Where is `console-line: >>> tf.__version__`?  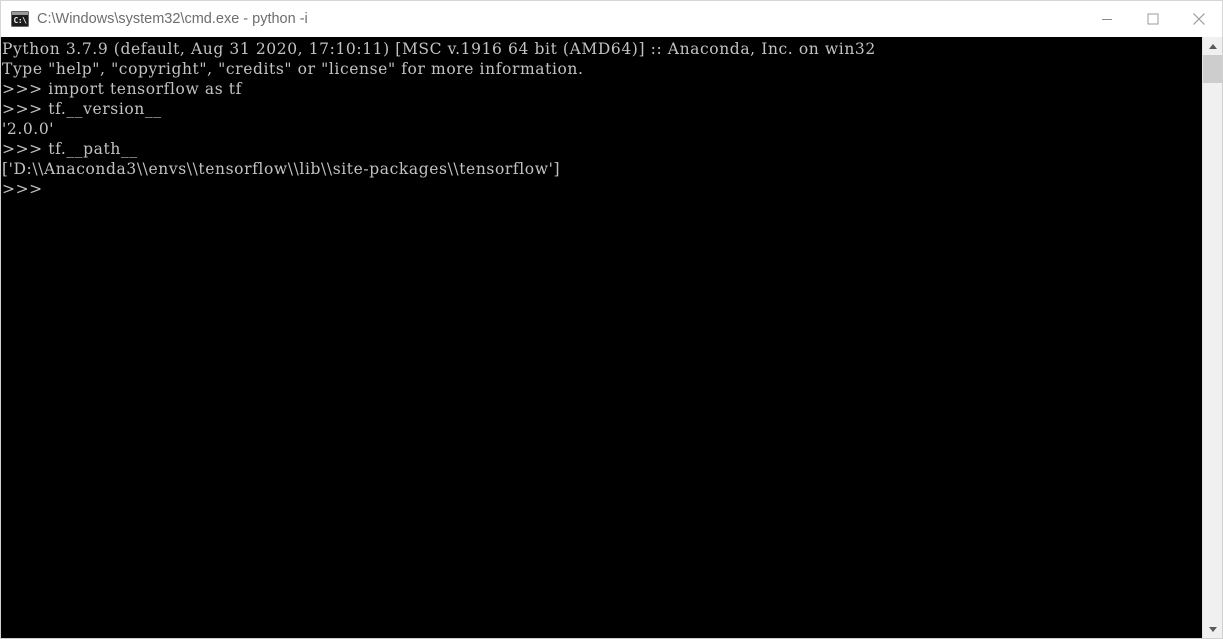 console-line: >>> tf.__version__ is located at coordinates (82, 109).